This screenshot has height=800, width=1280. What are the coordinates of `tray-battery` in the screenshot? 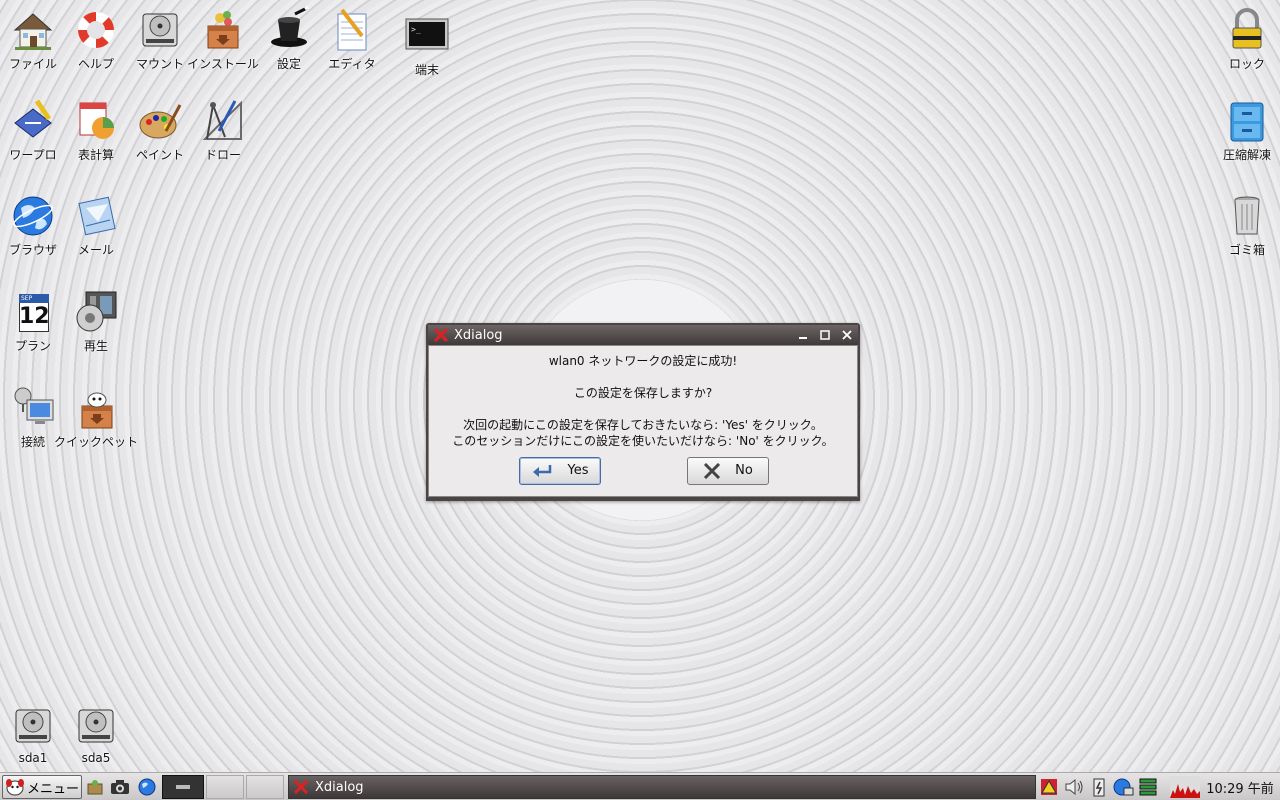 It's located at (1101, 787).